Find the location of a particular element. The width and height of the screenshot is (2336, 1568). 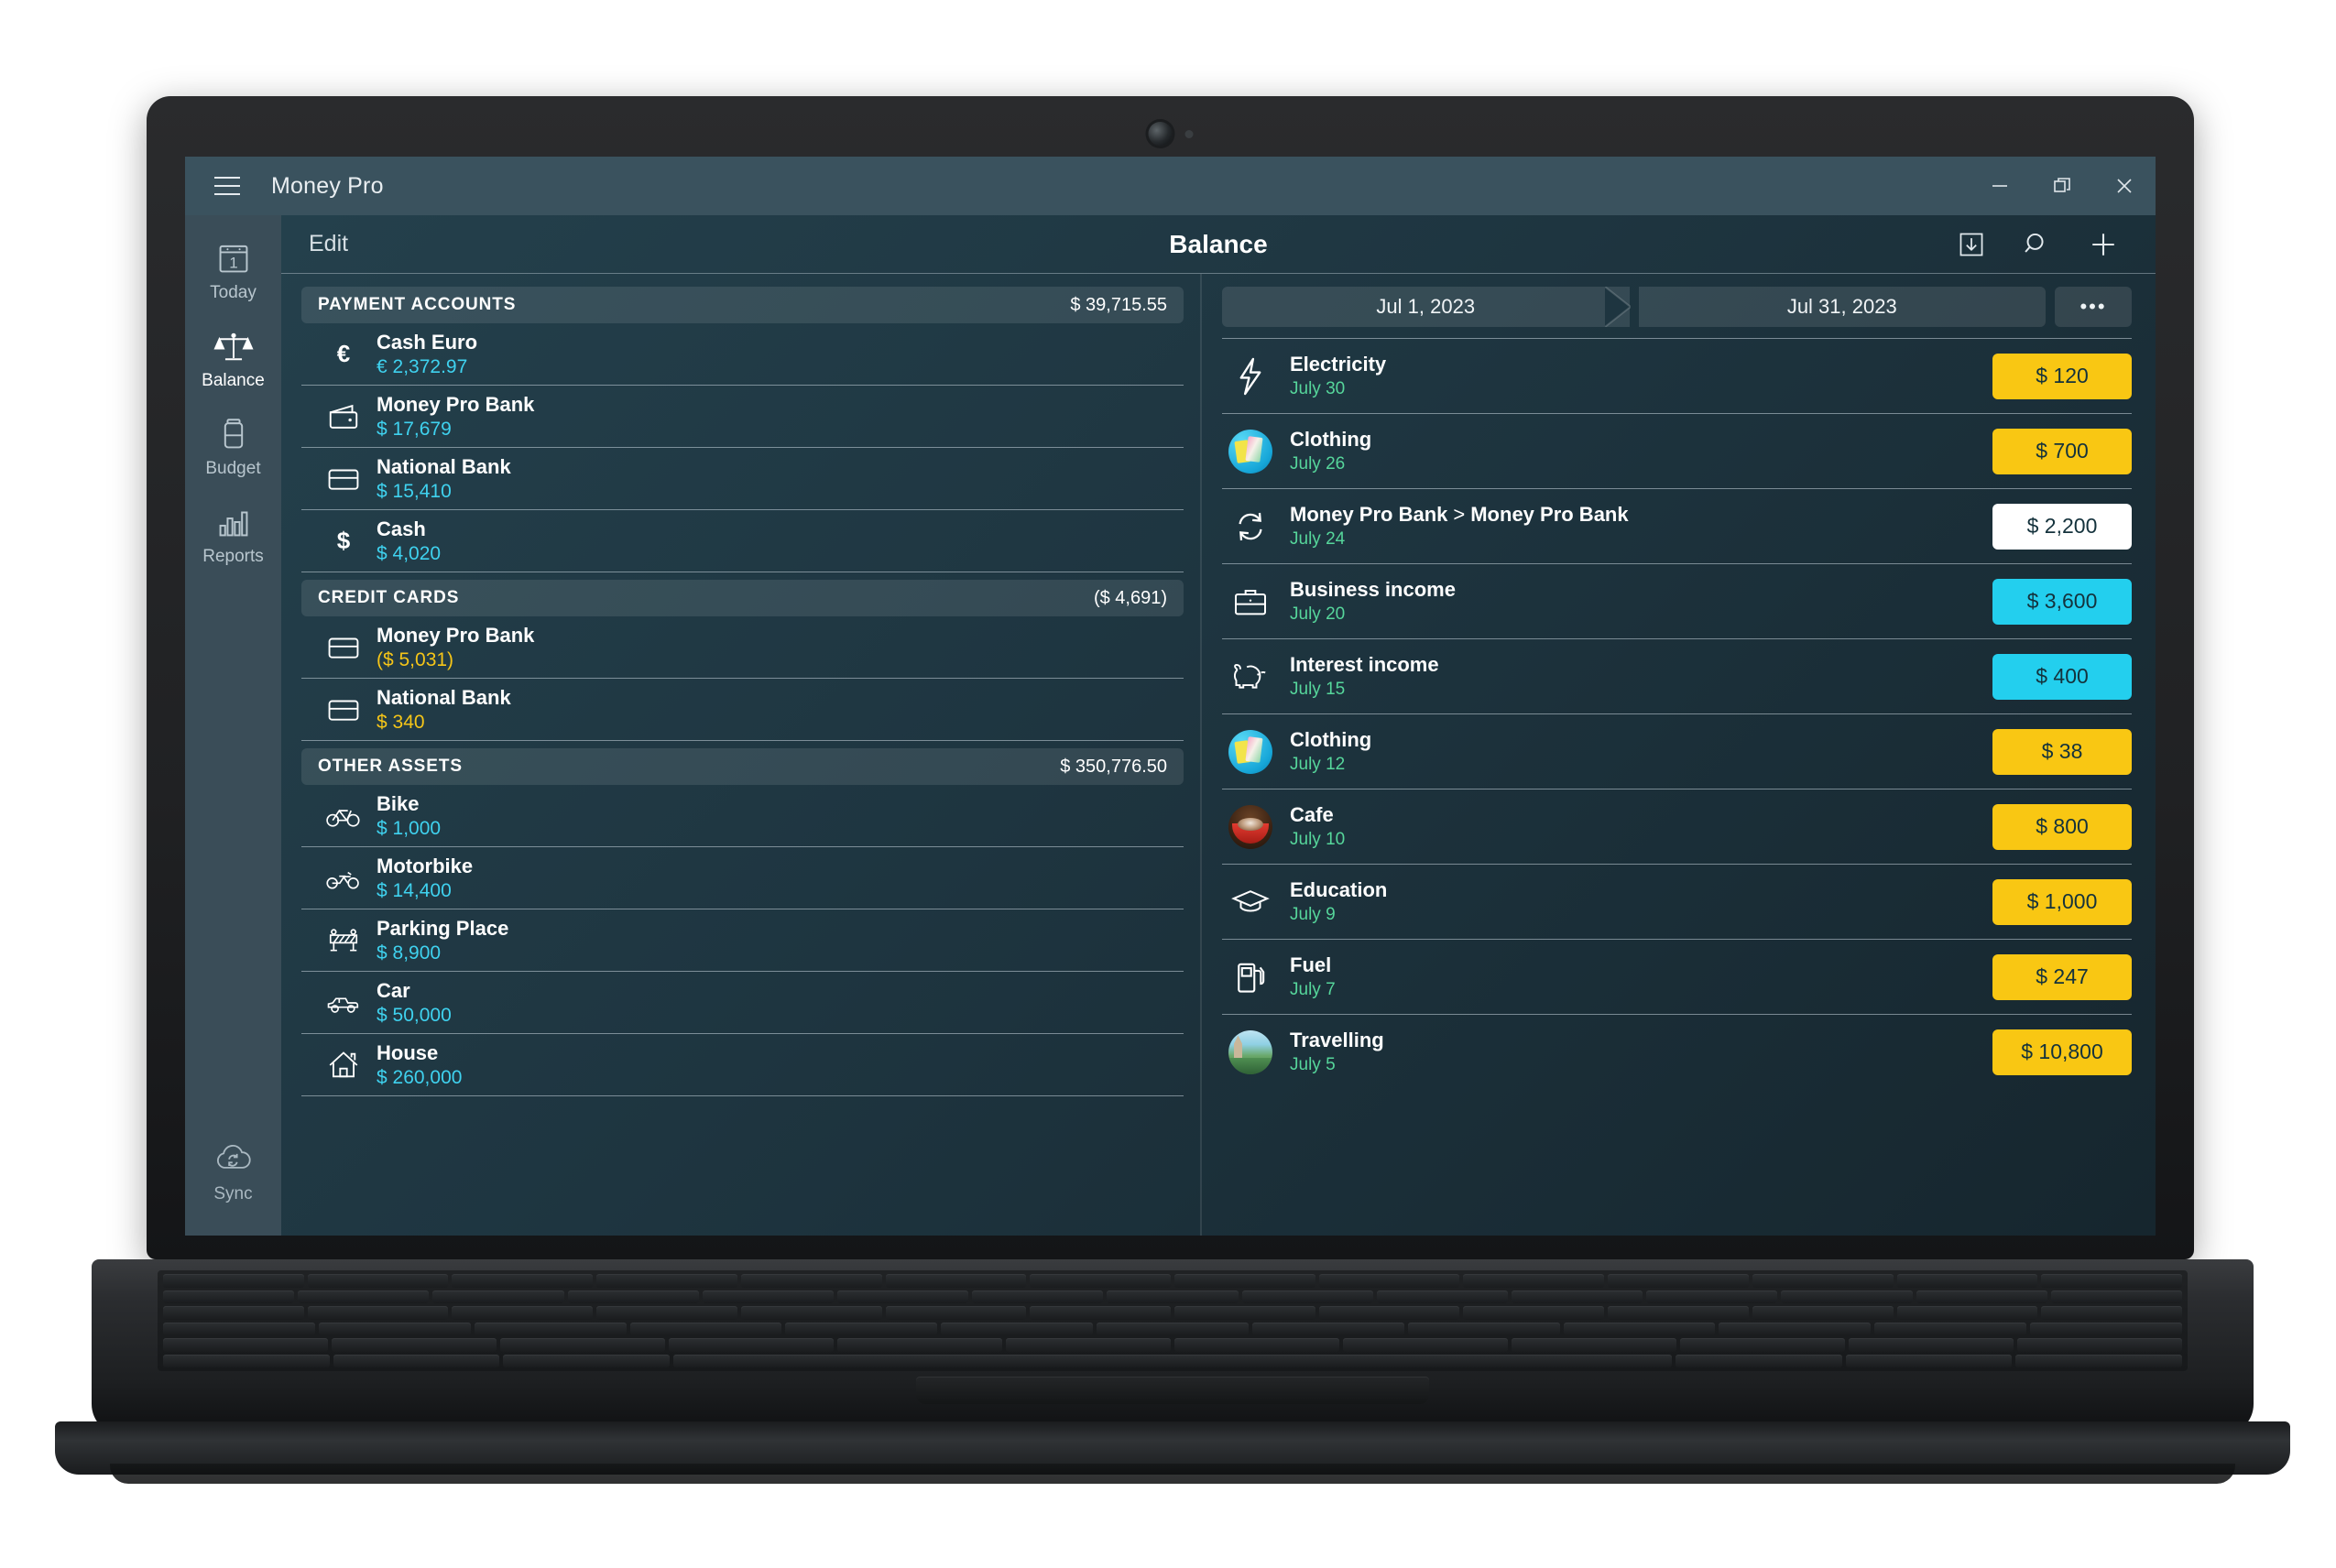

transaction-row: Clothing July 26 $ 700 is located at coordinates (1677, 450).